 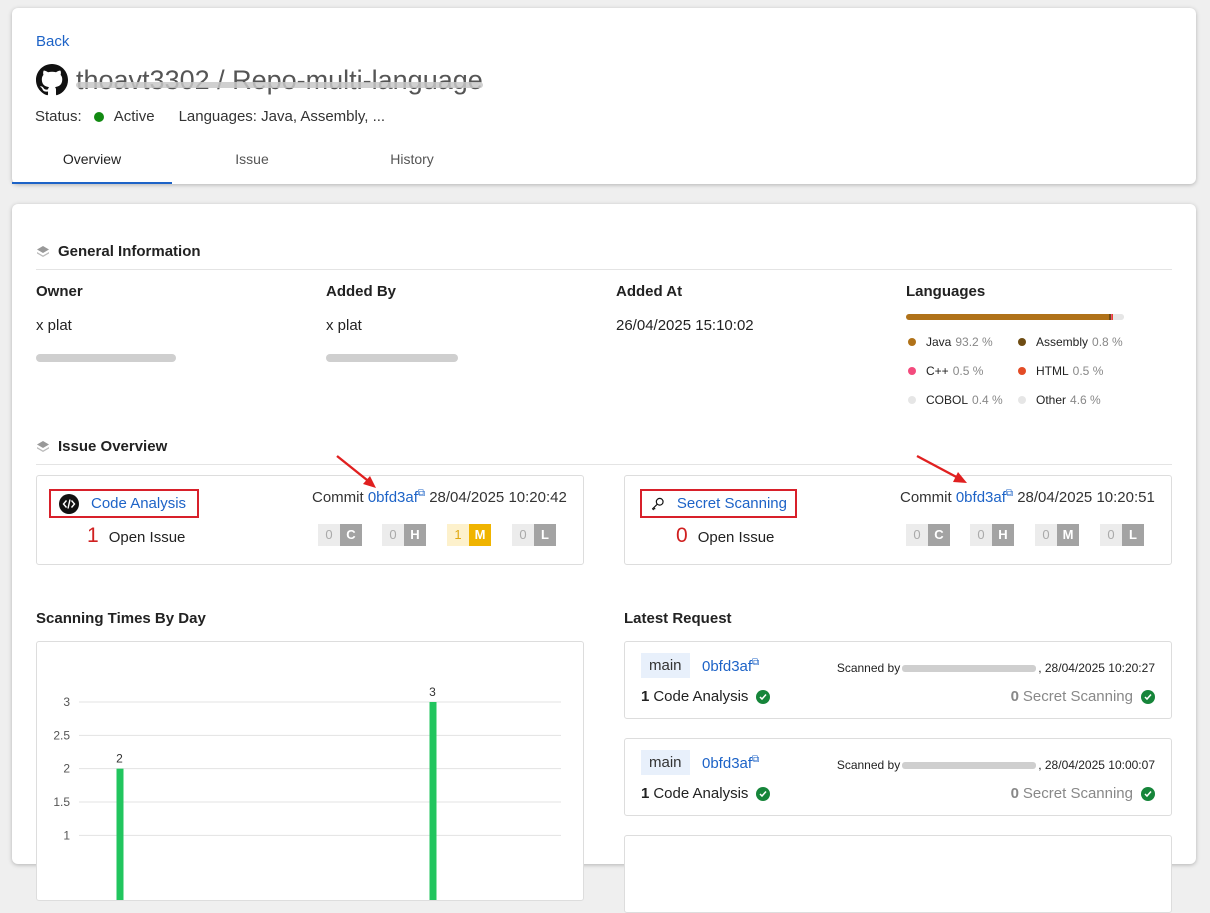 I want to click on chart-ytick-label: 2.5, so click(x=61, y=735).